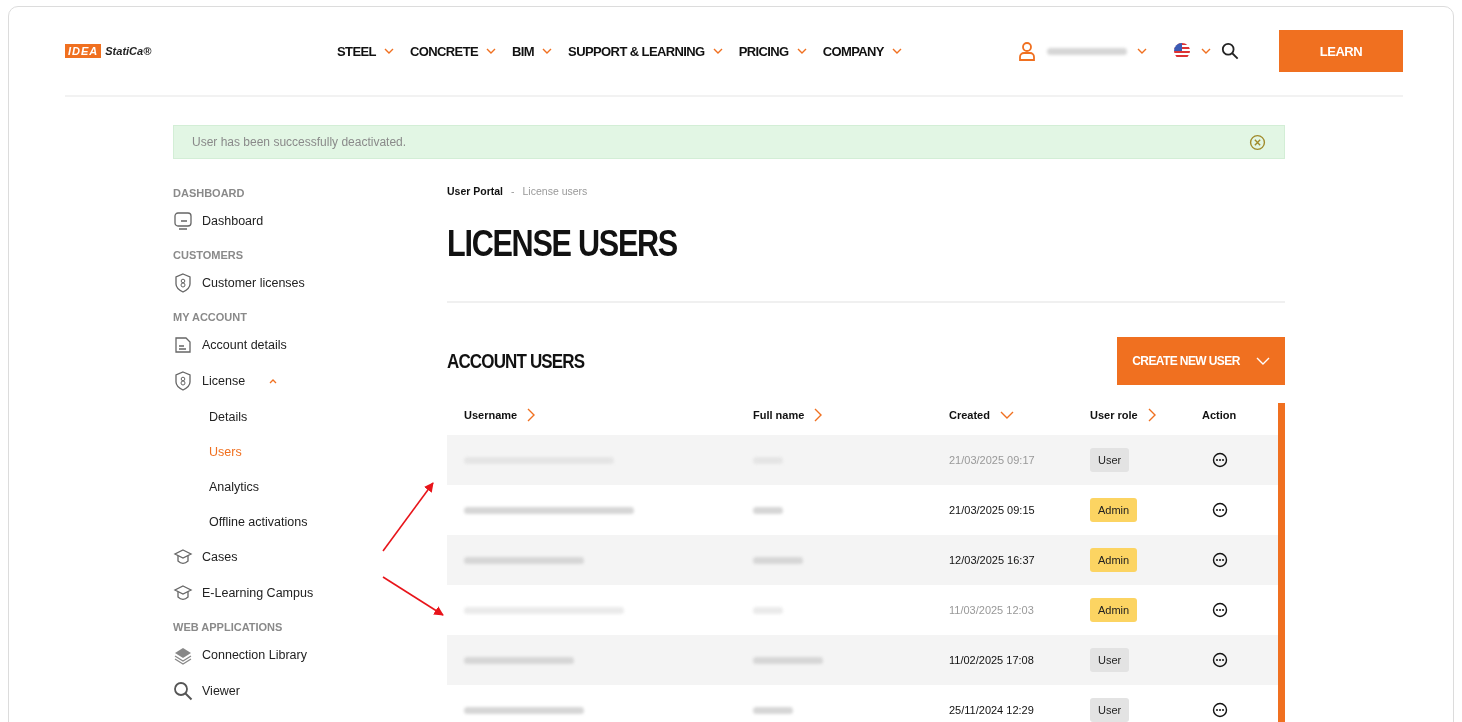 The height and width of the screenshot is (722, 1462). I want to click on nav-link: BIM, so click(532, 51).